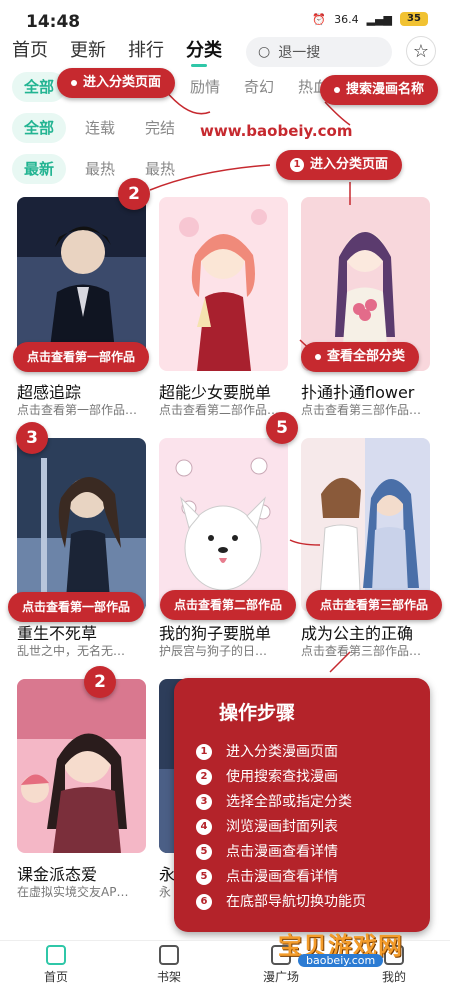 The width and height of the screenshot is (450, 992). Describe the element at coordinates (39, 169) in the screenshot. I see `sort-newest: 最新` at that location.